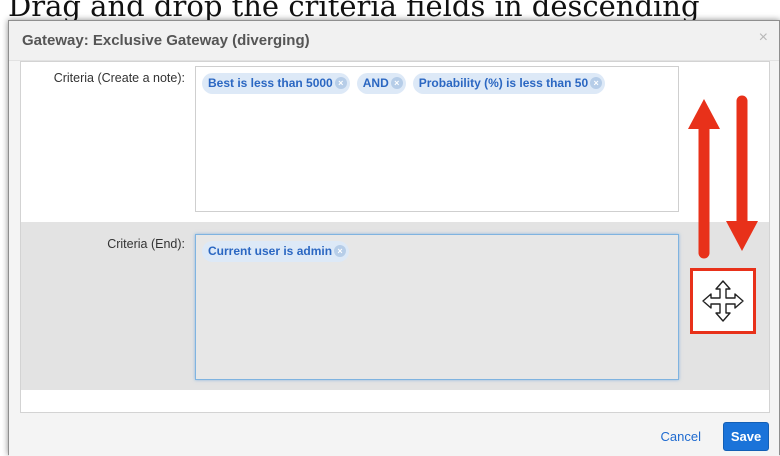 This screenshot has height=456, width=780. I want to click on criteria-token: Best is less than 5000 ×, so click(276, 83).